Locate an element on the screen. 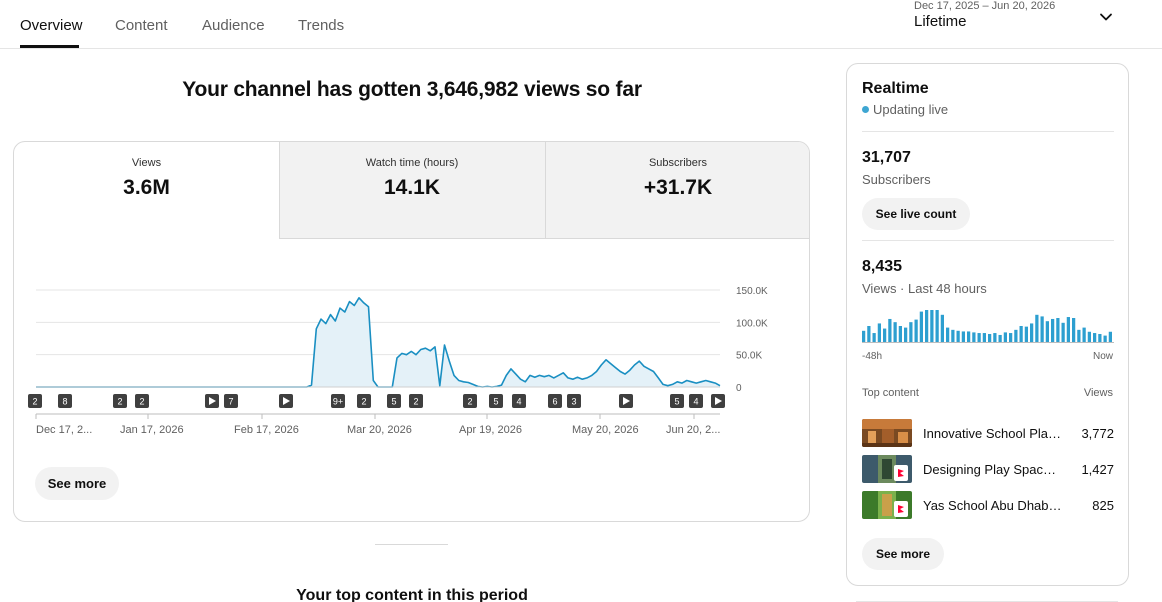  date-filter-label: Lifetime is located at coordinates (940, 21).